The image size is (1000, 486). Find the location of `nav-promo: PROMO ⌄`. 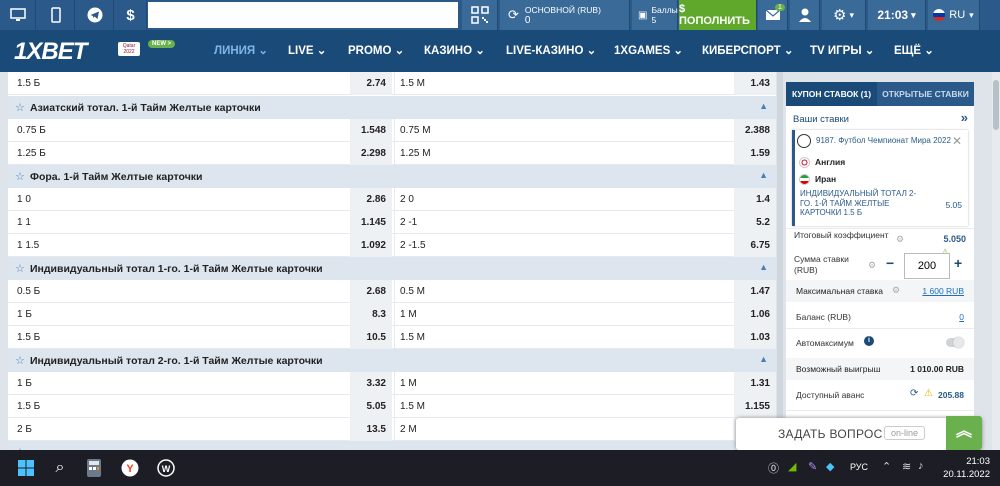

nav-promo: PROMO ⌄ is located at coordinates (376, 51).